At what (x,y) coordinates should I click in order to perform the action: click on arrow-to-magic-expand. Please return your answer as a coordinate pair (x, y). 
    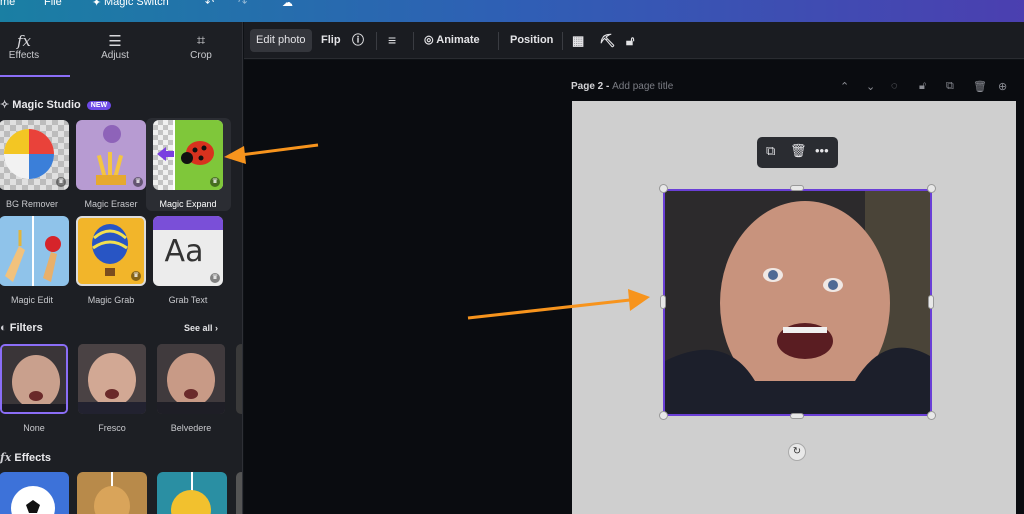
    Looking at the image, I should click on (279, 150).